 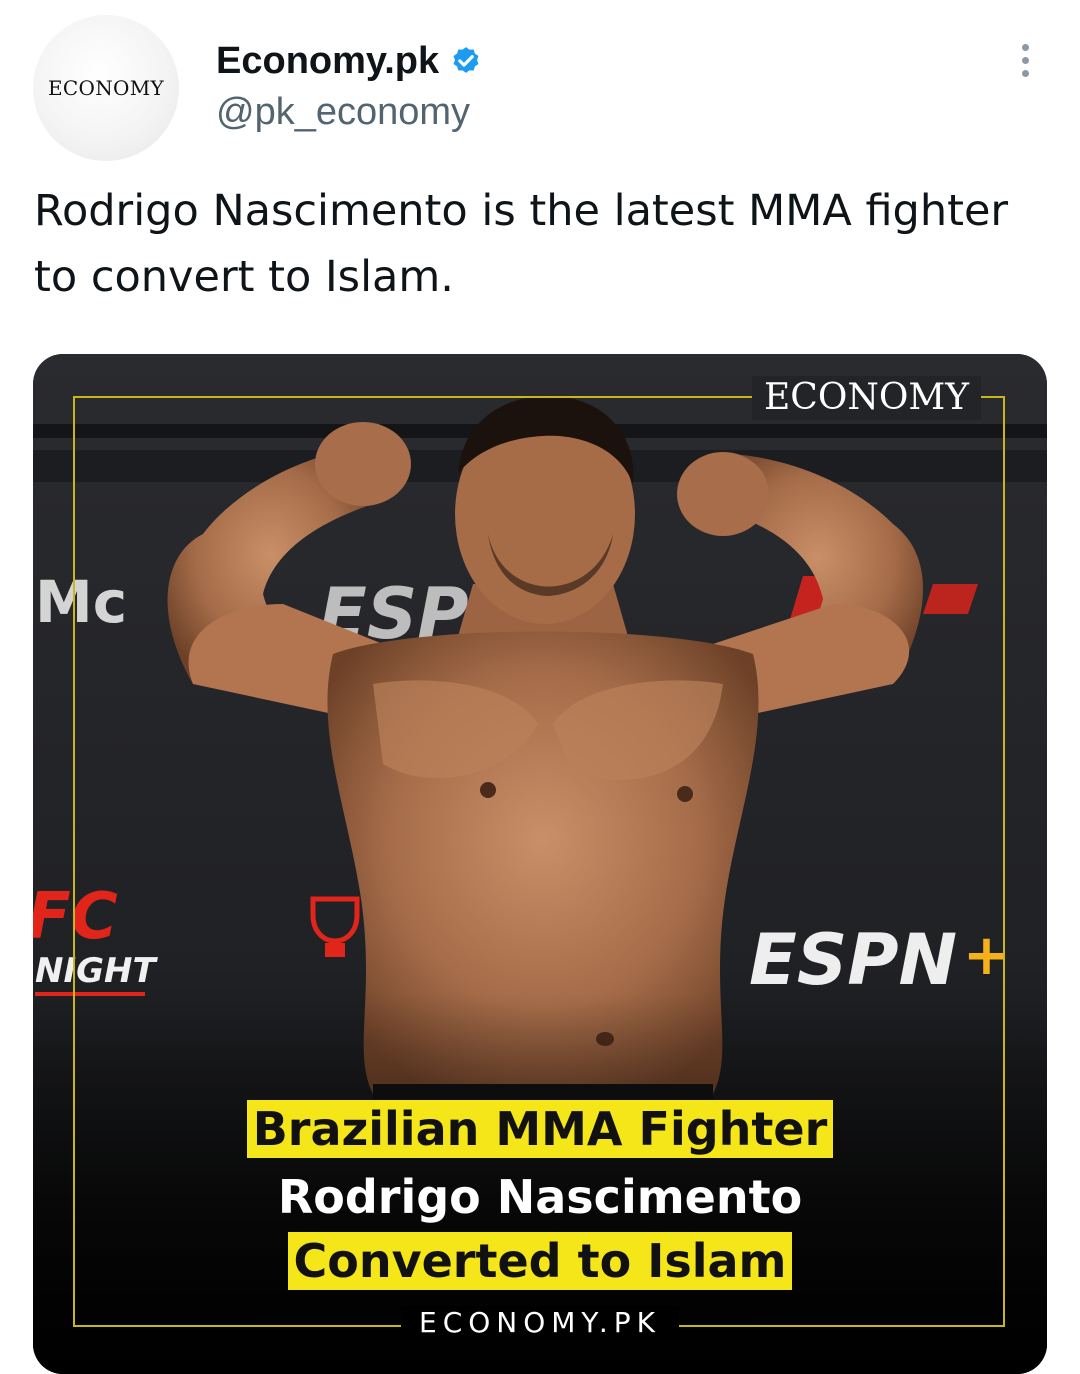 I want to click on headline-line-1: Brazilian MMA Fighter, so click(x=540, y=1129).